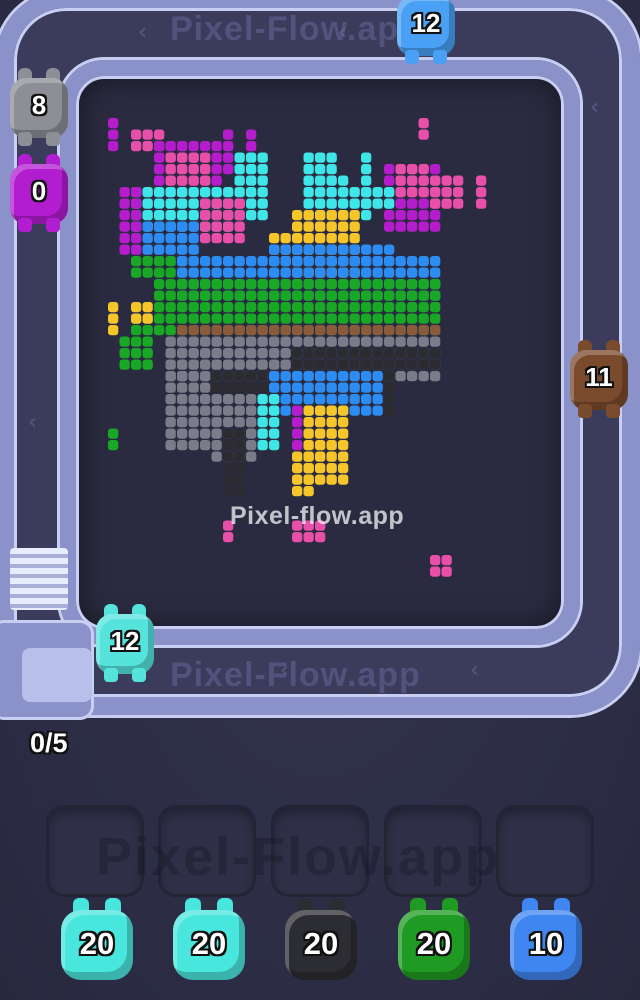  I want to click on pig-count: 11, so click(599, 377).